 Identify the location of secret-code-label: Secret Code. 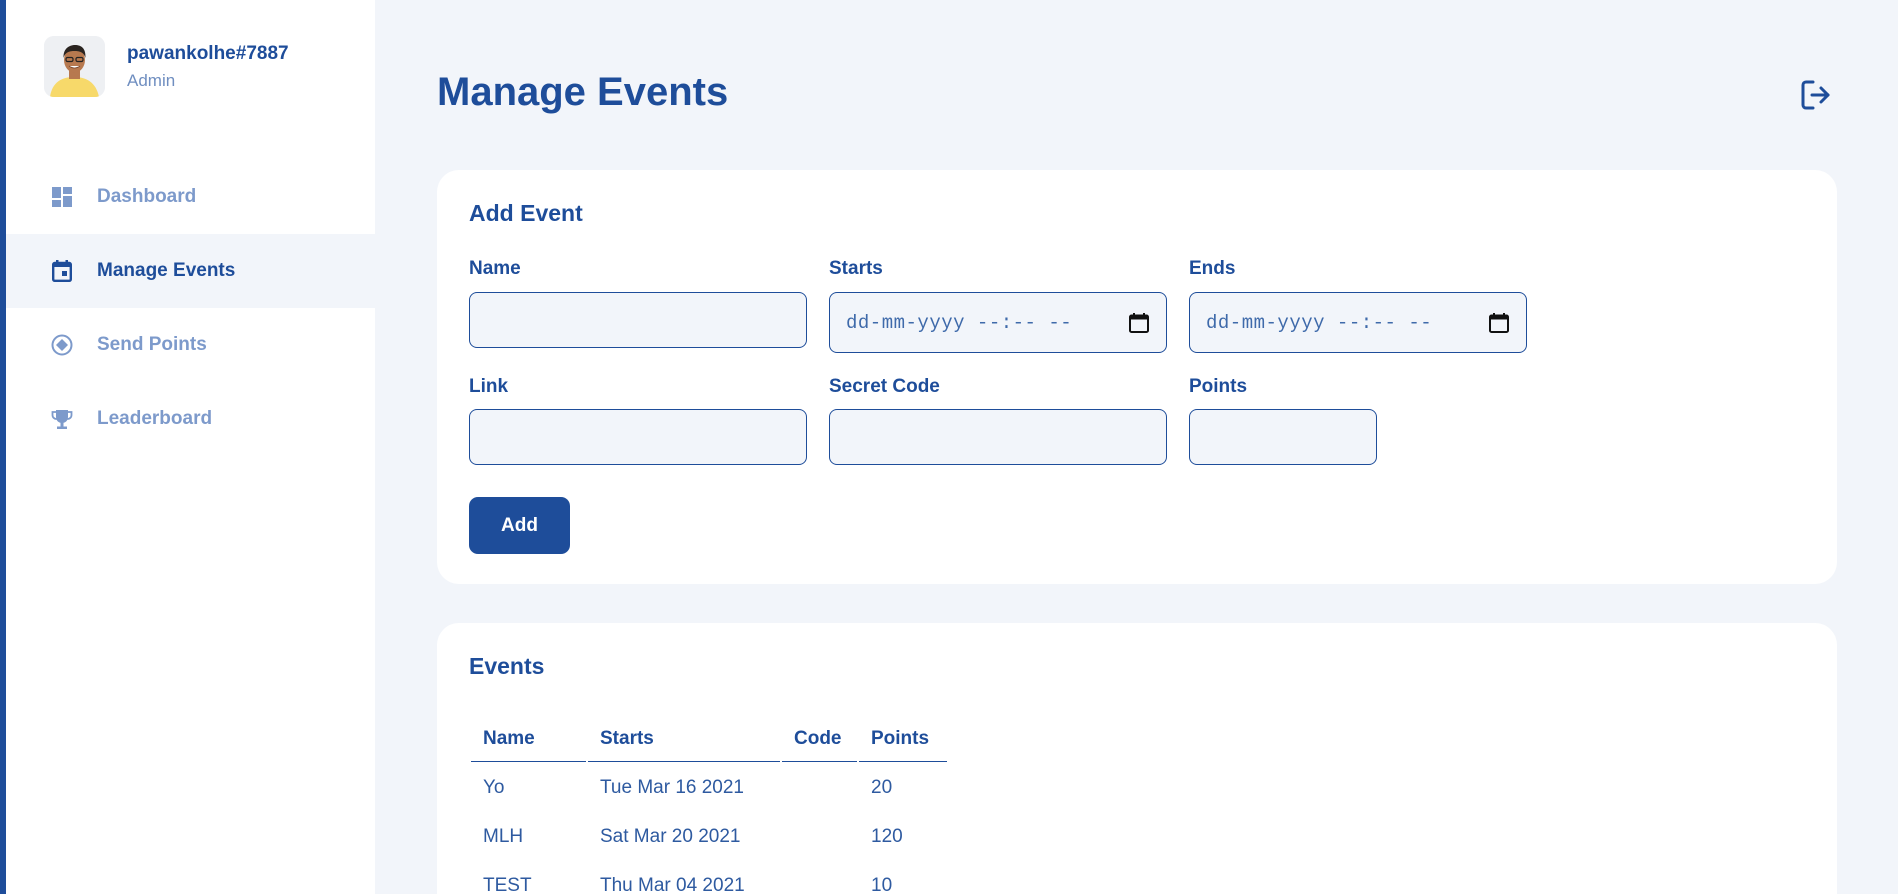
(884, 386).